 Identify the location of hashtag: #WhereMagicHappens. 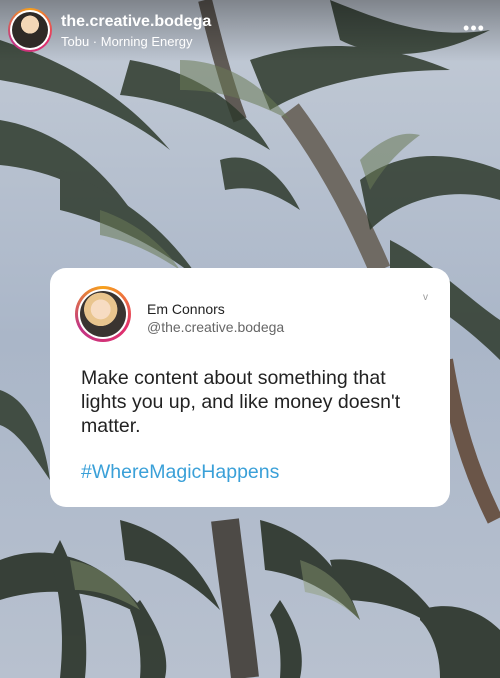
(180, 472).